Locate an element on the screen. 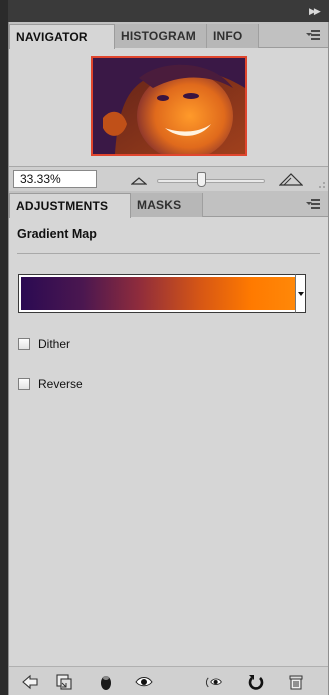  adjustment-title: Gradient Map is located at coordinates (57, 234).